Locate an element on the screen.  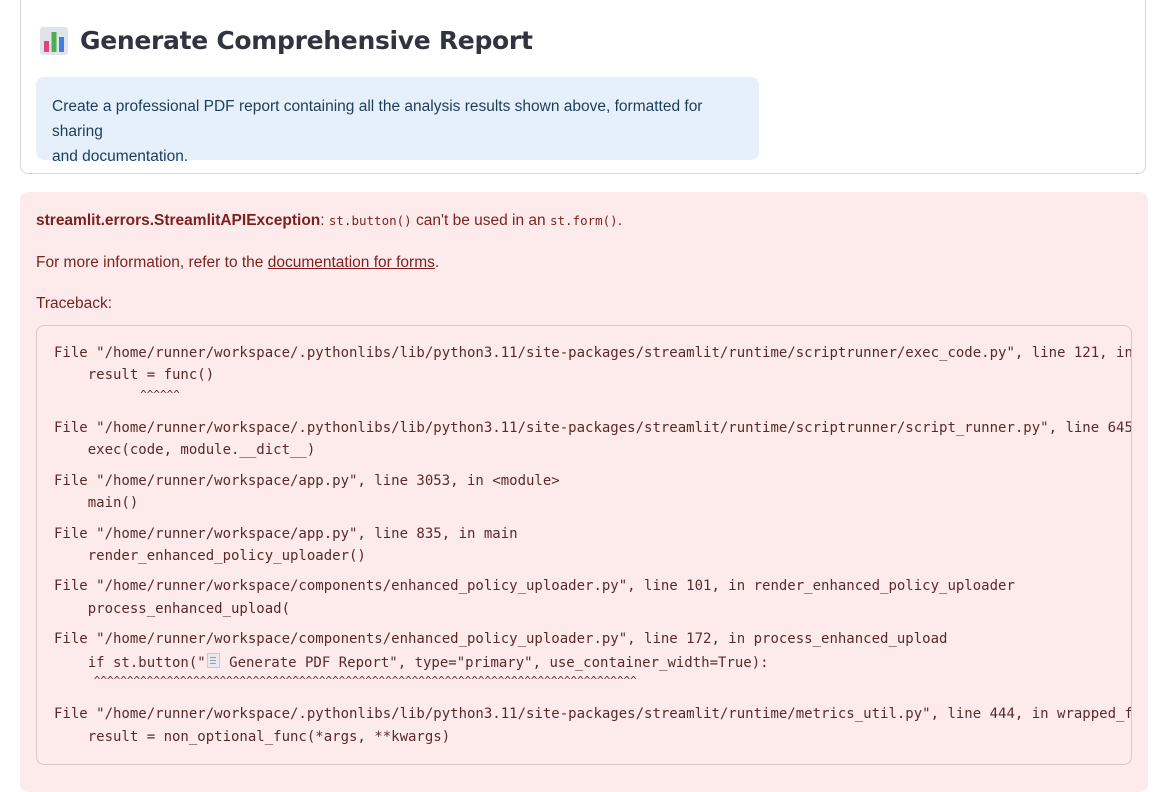
bar-chart-icon is located at coordinates (54, 40).